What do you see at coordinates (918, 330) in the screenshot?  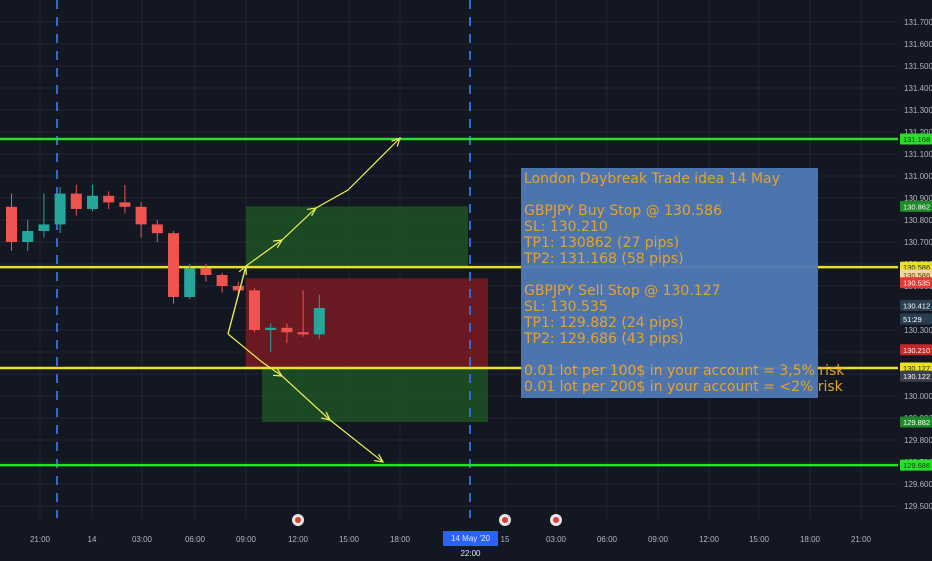 I see `y-tick-label: 130.300` at bounding box center [918, 330].